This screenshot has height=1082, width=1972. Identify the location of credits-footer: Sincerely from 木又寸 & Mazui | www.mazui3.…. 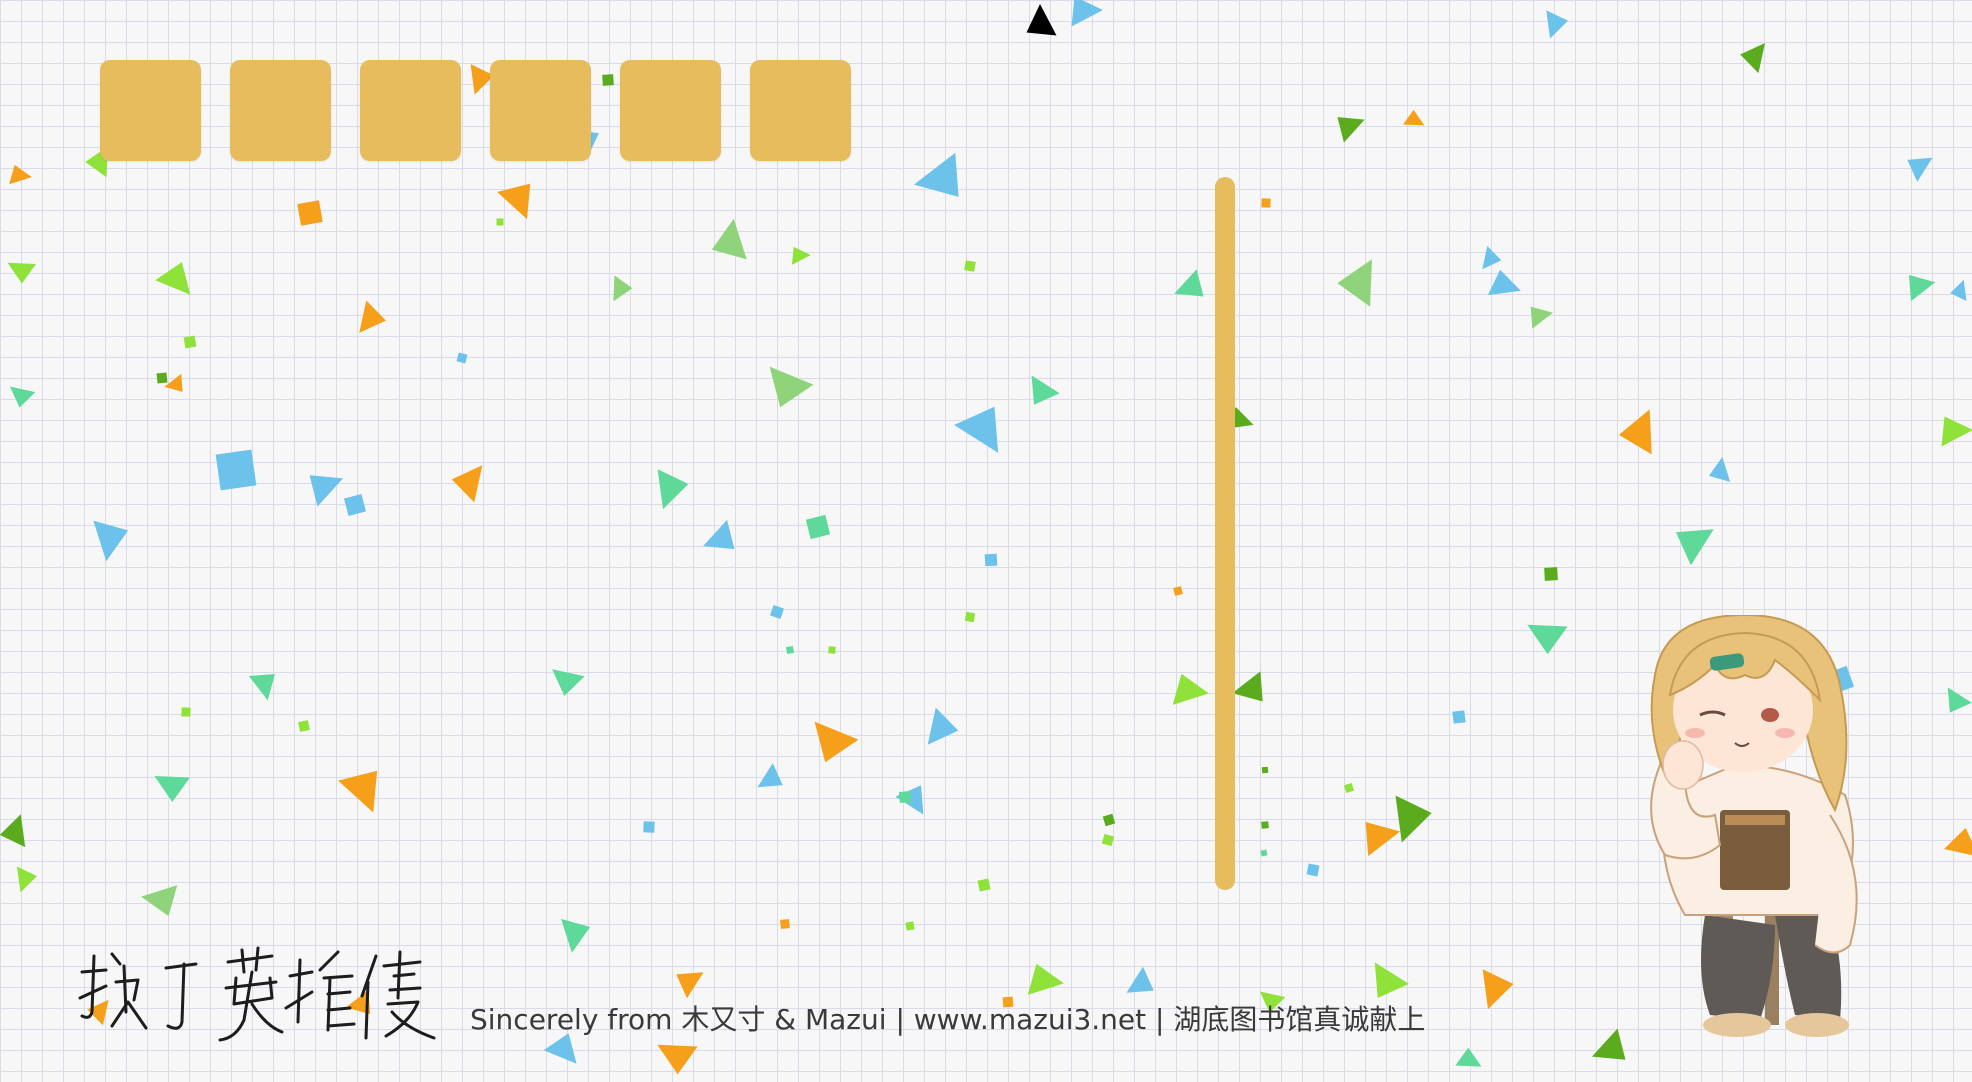
(947, 1018).